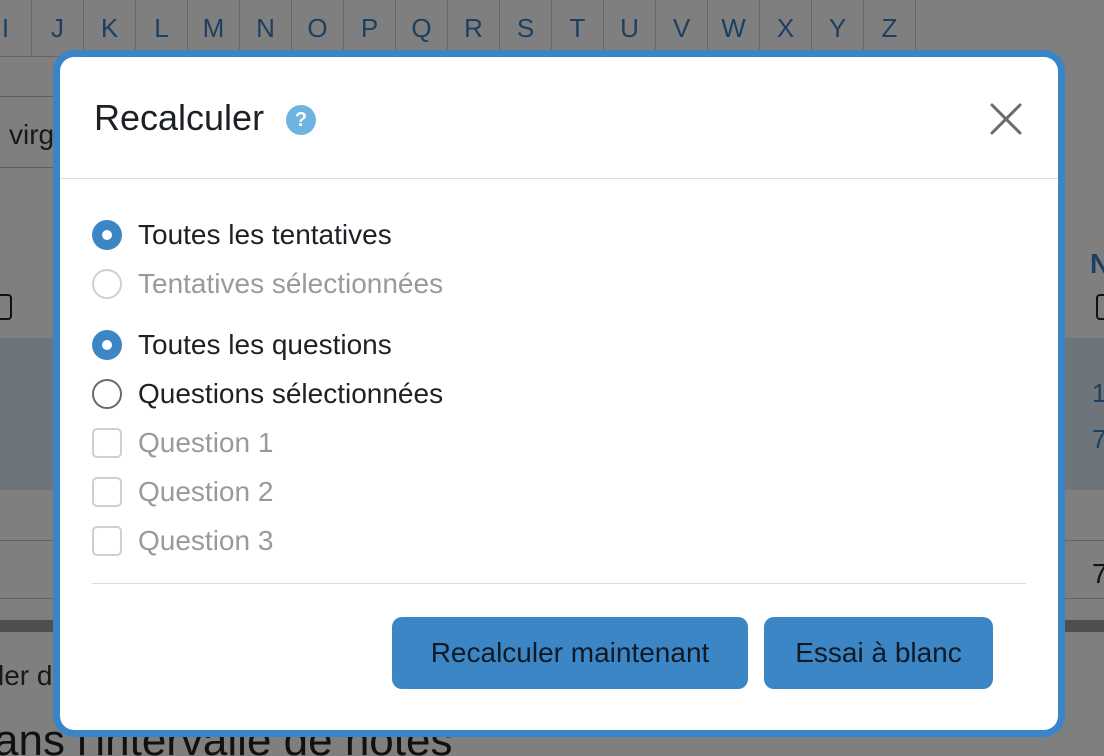 The height and width of the screenshot is (756, 1104). I want to click on close-button, so click(1006, 119).